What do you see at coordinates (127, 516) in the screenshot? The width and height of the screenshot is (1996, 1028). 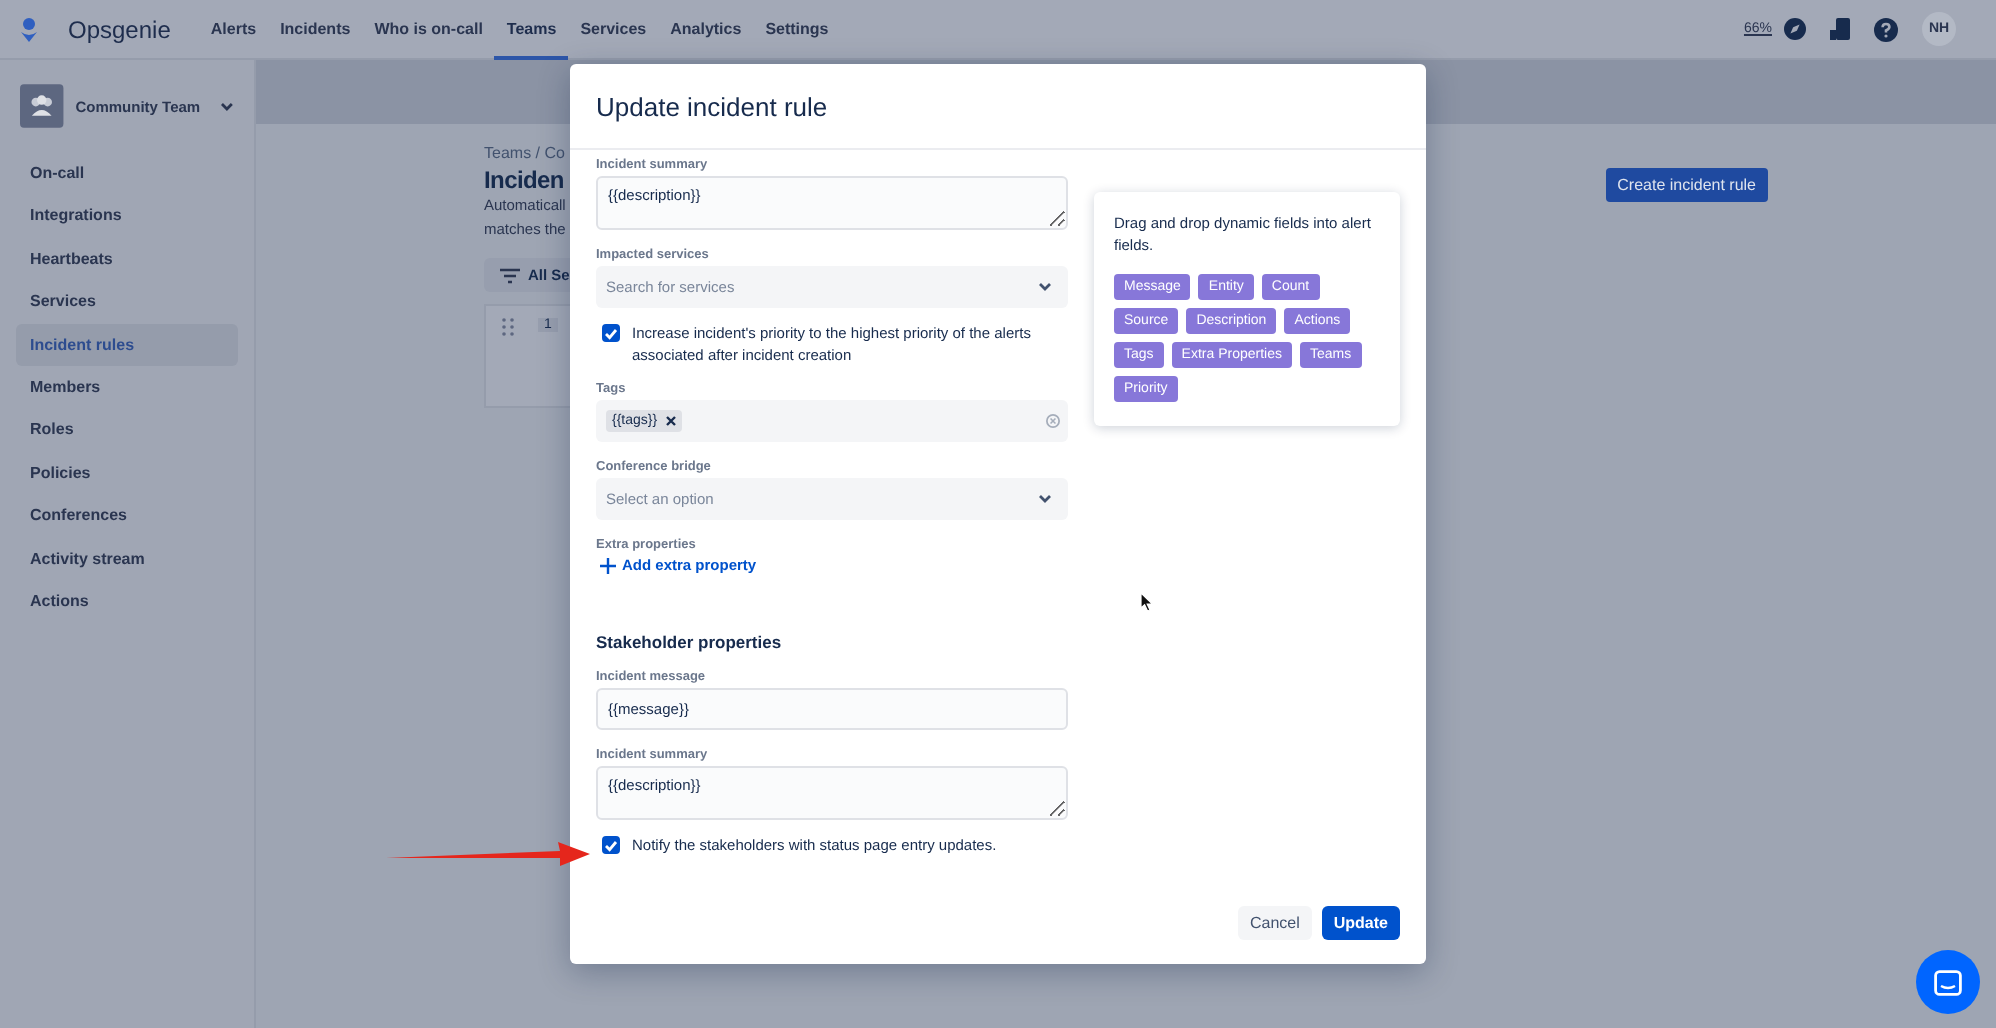 I see `sidebar-item: Conferences` at bounding box center [127, 516].